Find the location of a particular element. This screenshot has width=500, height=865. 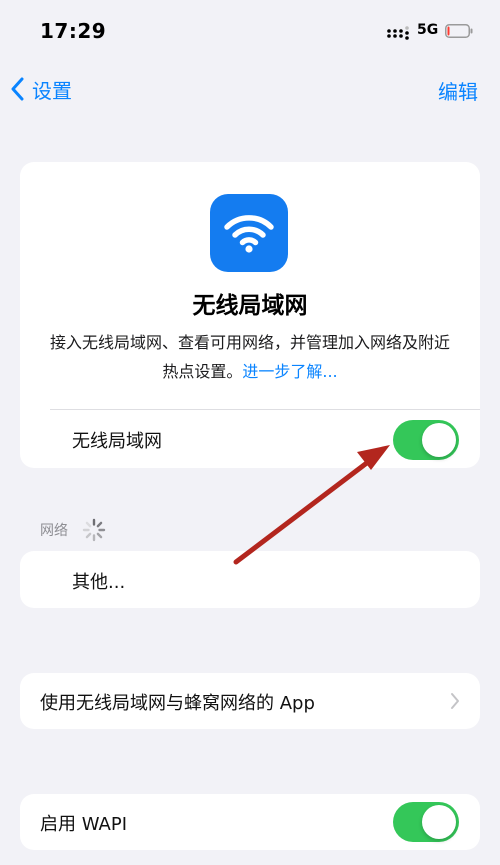

battery-icon is located at coordinates (459, 31).